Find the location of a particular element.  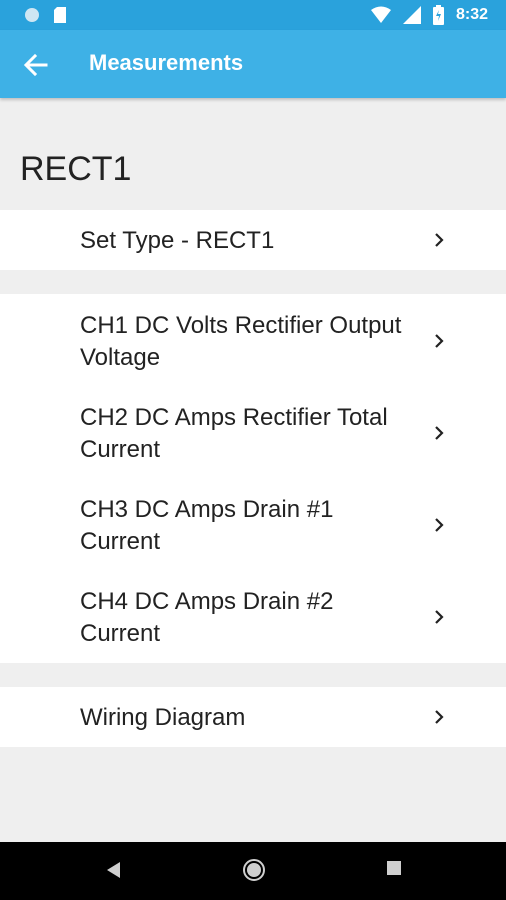

list-item-label: CH4 DC Amps Drain #2 Current is located at coordinates (207, 617).